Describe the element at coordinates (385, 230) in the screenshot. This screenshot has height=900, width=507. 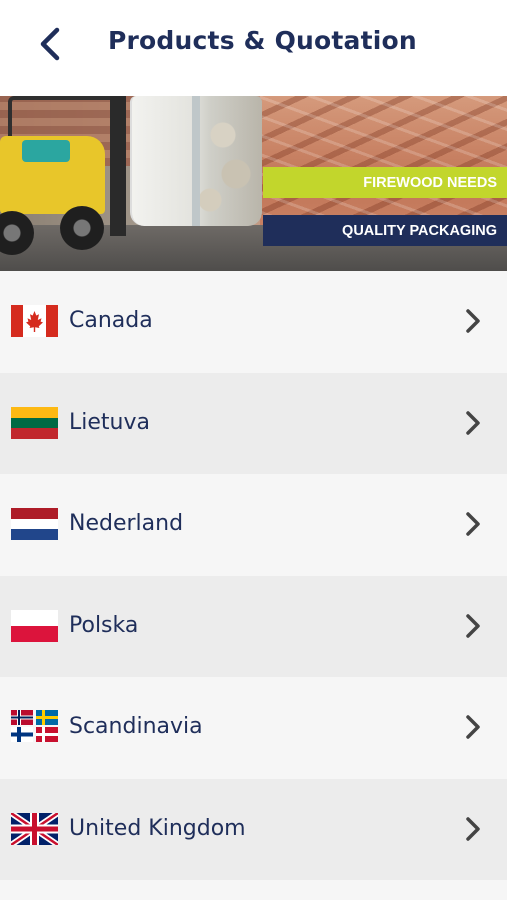
I see `banner-ribbon-packaging: QUALITY PACKAGING` at that location.